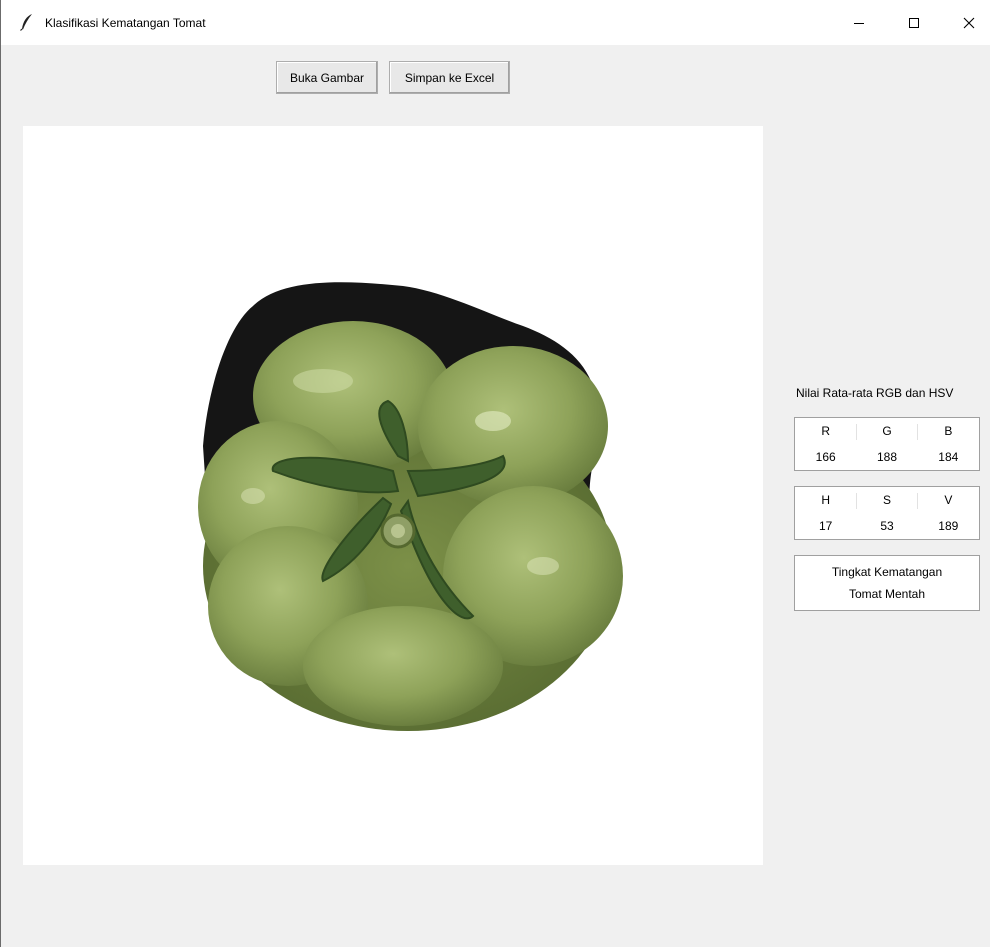 This screenshot has height=947, width=990. What do you see at coordinates (27, 22) in the screenshot?
I see `feather-icon` at bounding box center [27, 22].